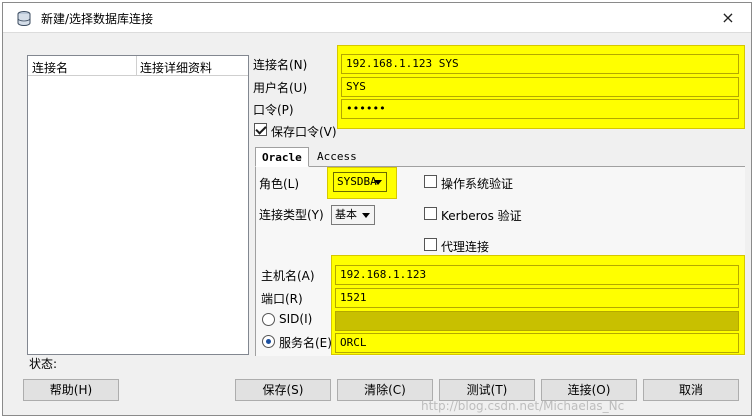  I want to click on save-password-label: 保存口令(V), so click(304, 132).